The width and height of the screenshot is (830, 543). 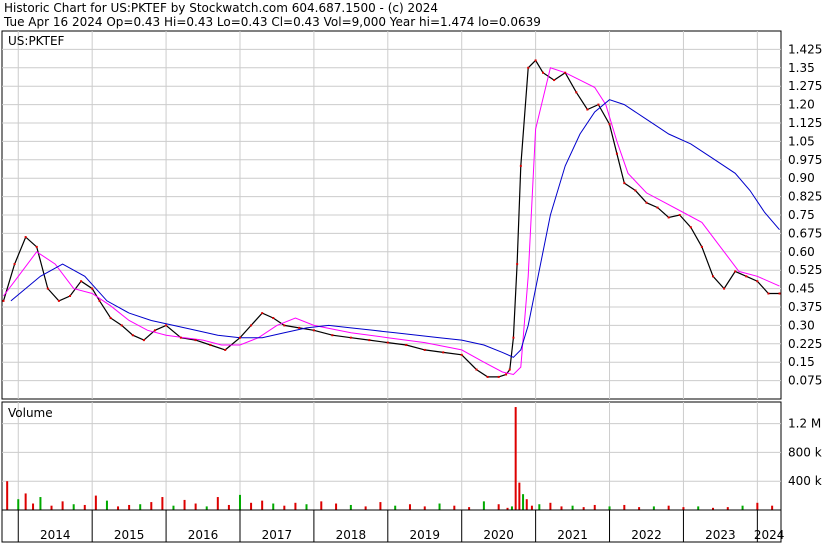 I want to click on price-tick-label: 1.05, so click(x=801, y=141).